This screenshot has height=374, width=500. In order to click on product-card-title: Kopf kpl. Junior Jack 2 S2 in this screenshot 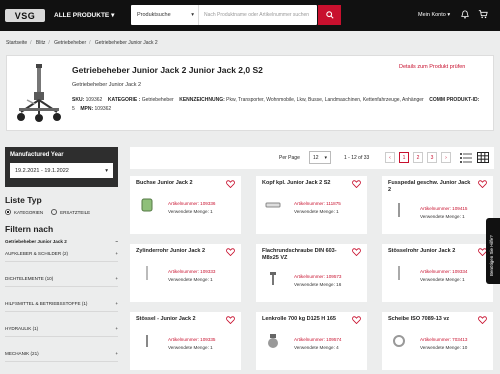, I will do `click(305, 183)`.